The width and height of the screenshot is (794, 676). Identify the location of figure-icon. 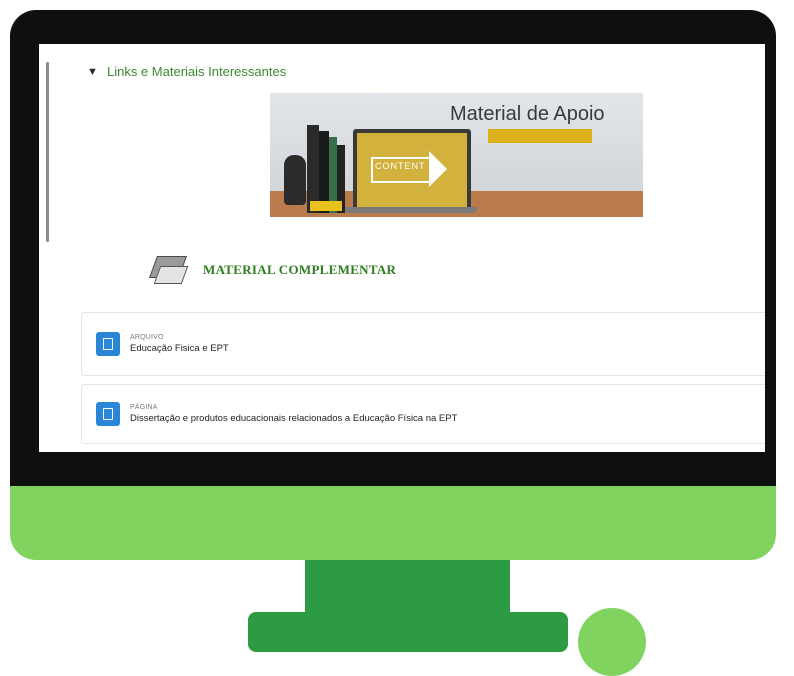
(295, 180).